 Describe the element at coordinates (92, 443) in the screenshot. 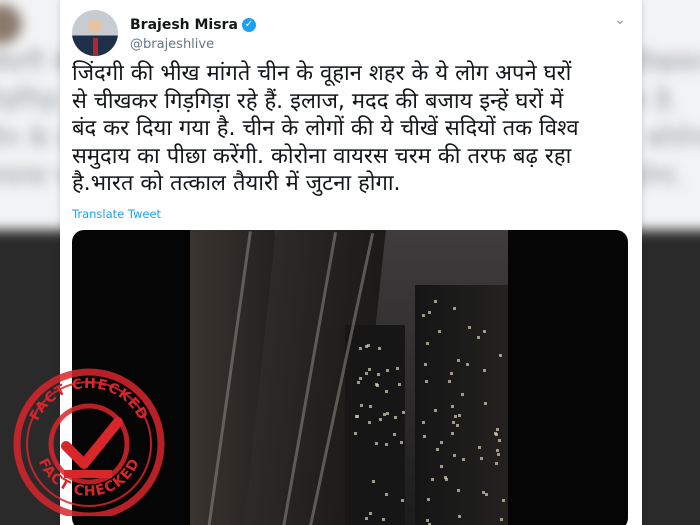

I see `checkmark-icon` at that location.